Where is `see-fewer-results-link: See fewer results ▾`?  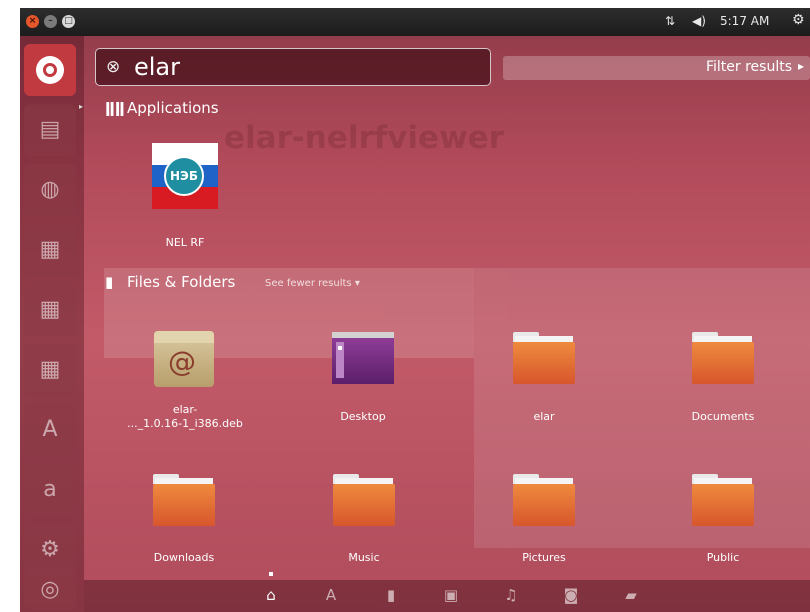
see-fewer-results-link: See fewer results ▾ is located at coordinates (312, 283).